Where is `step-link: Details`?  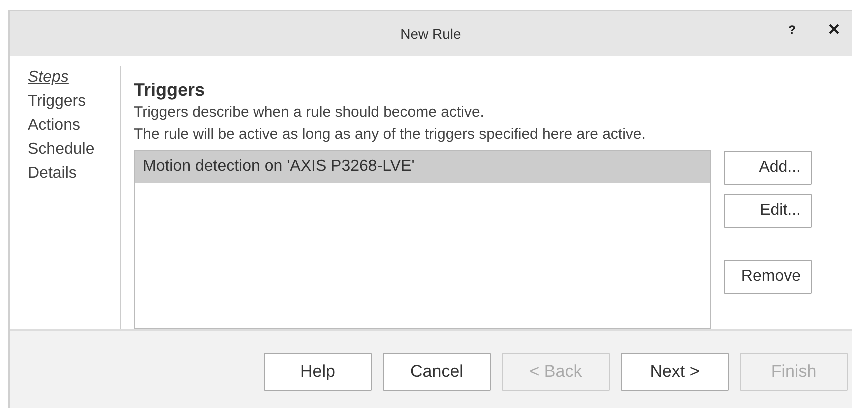
step-link: Details is located at coordinates (52, 174).